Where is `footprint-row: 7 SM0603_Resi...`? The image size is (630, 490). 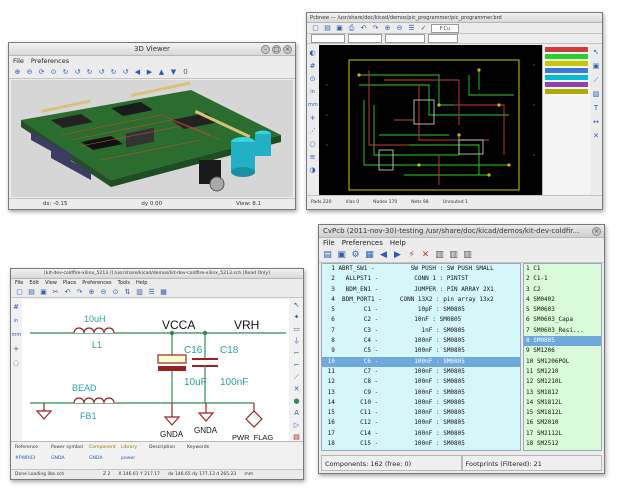 footprint-row: 7 SM0603_Resi... is located at coordinates (562, 331).